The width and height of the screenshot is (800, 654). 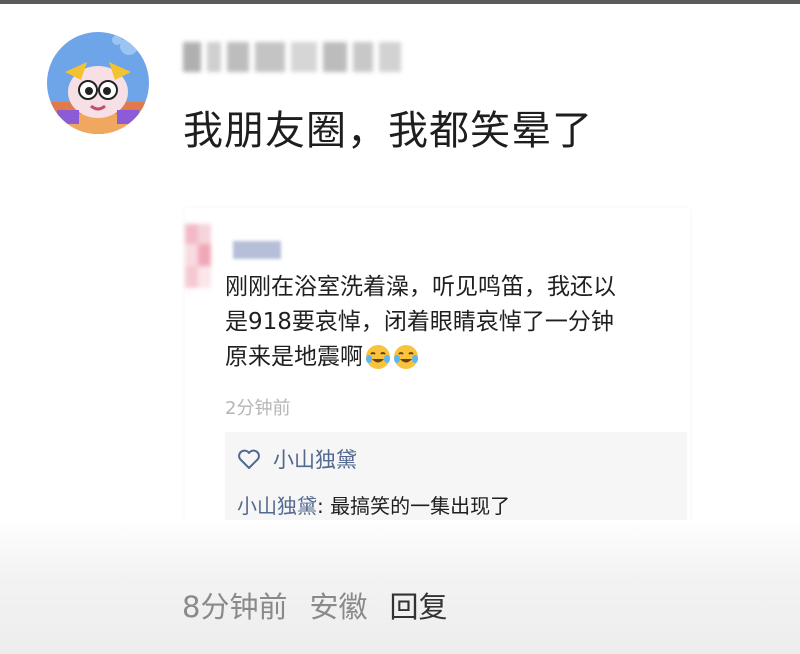 I want to click on user-avatar, so click(x=98, y=83).